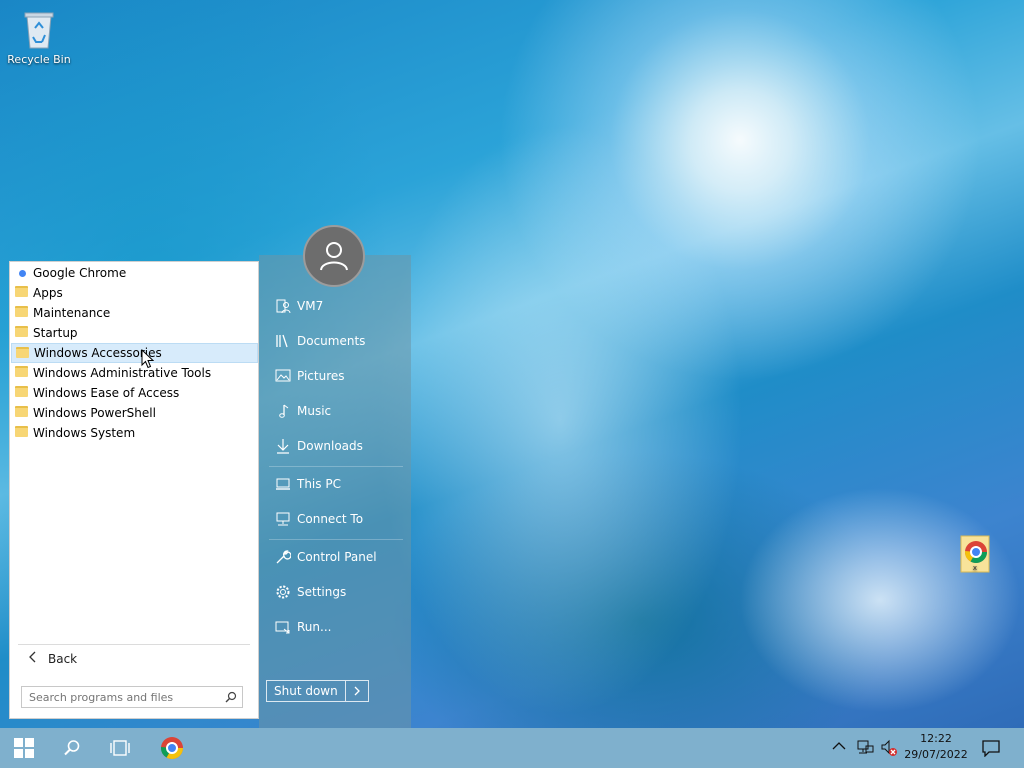  What do you see at coordinates (283, 446) in the screenshot?
I see `downloads-icon` at bounding box center [283, 446].